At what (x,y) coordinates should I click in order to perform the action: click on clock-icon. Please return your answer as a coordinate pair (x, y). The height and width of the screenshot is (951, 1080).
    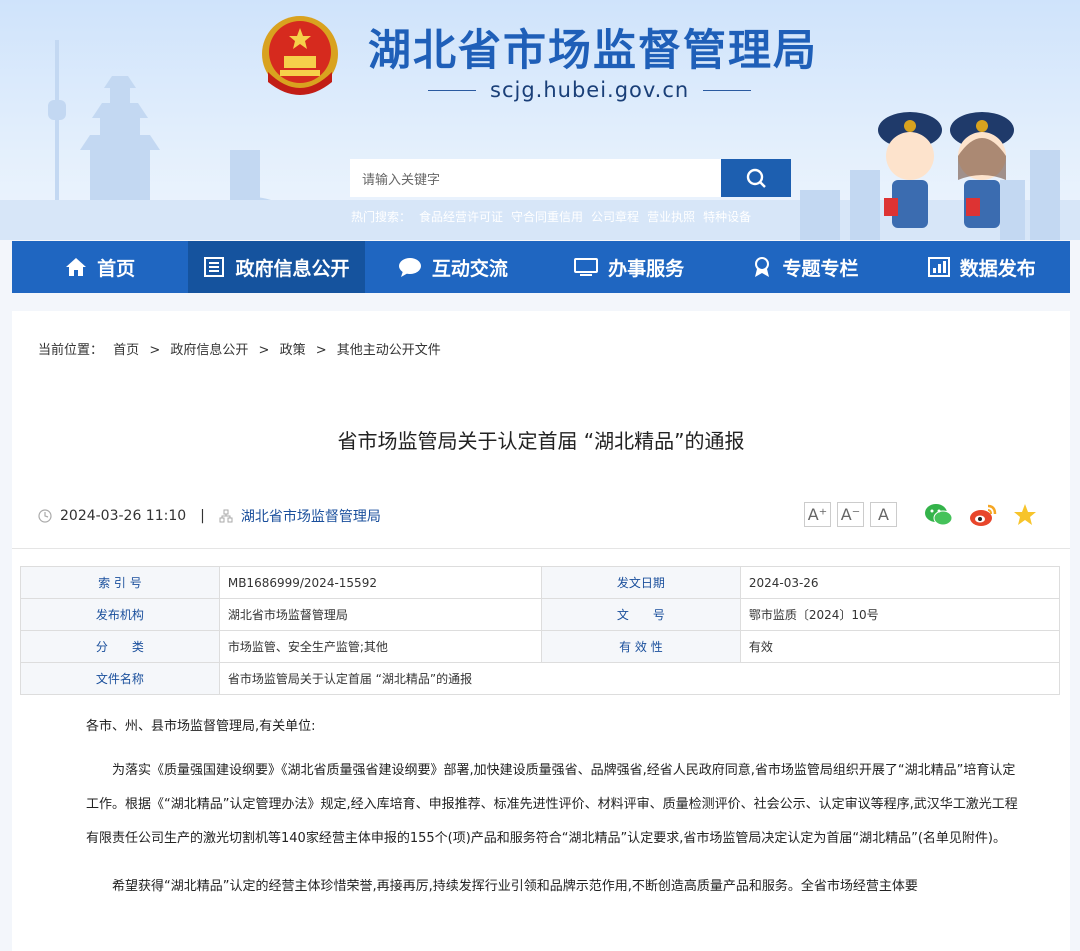
    Looking at the image, I should click on (45, 516).